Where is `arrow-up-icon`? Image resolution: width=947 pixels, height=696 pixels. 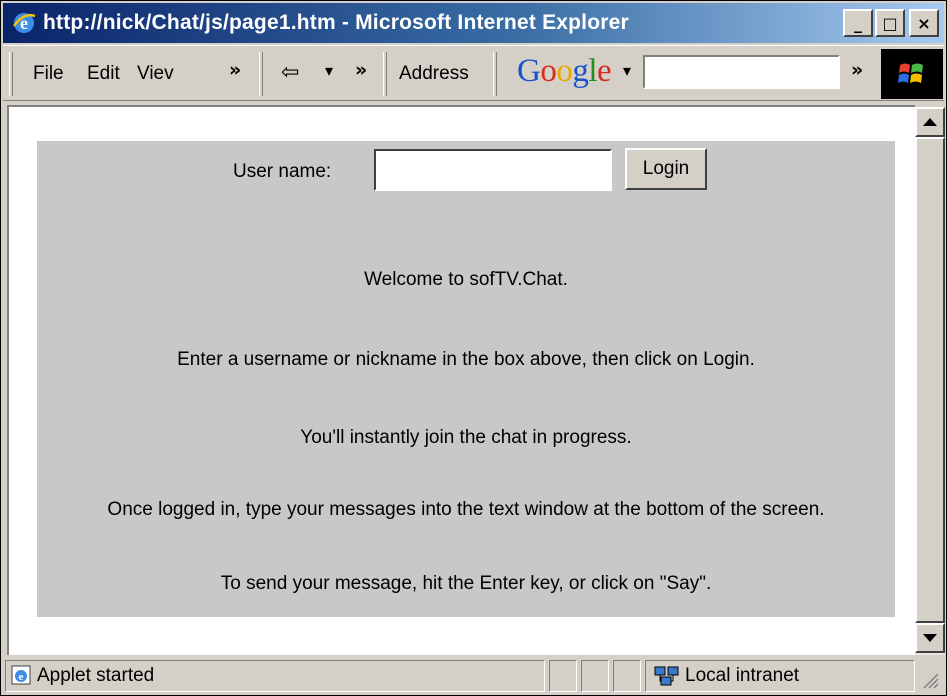
arrow-up-icon is located at coordinates (930, 122).